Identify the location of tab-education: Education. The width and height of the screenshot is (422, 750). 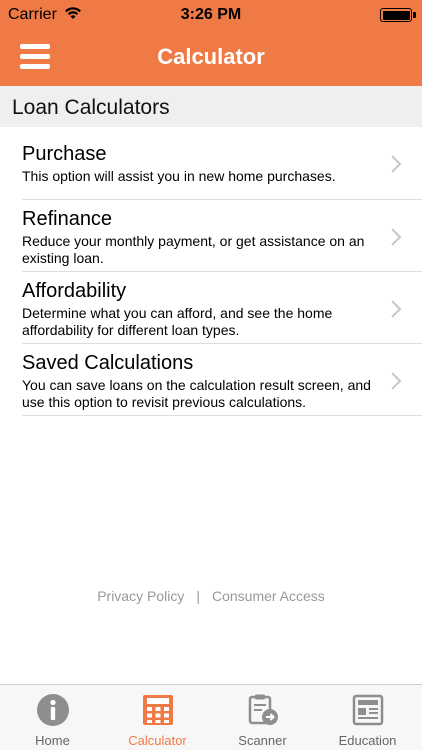
(367, 717).